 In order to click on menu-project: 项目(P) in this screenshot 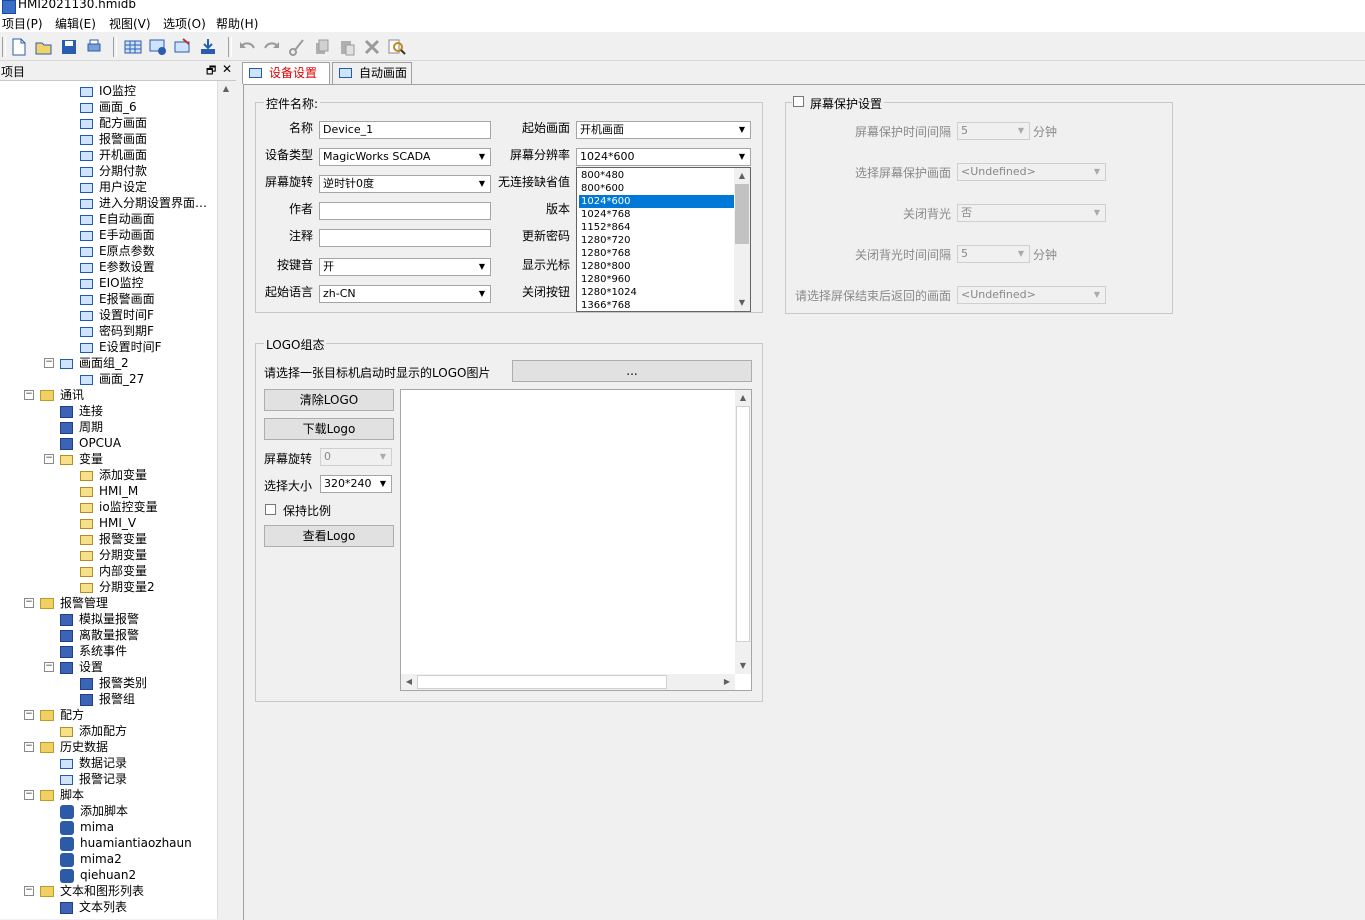, I will do `click(22, 23)`.